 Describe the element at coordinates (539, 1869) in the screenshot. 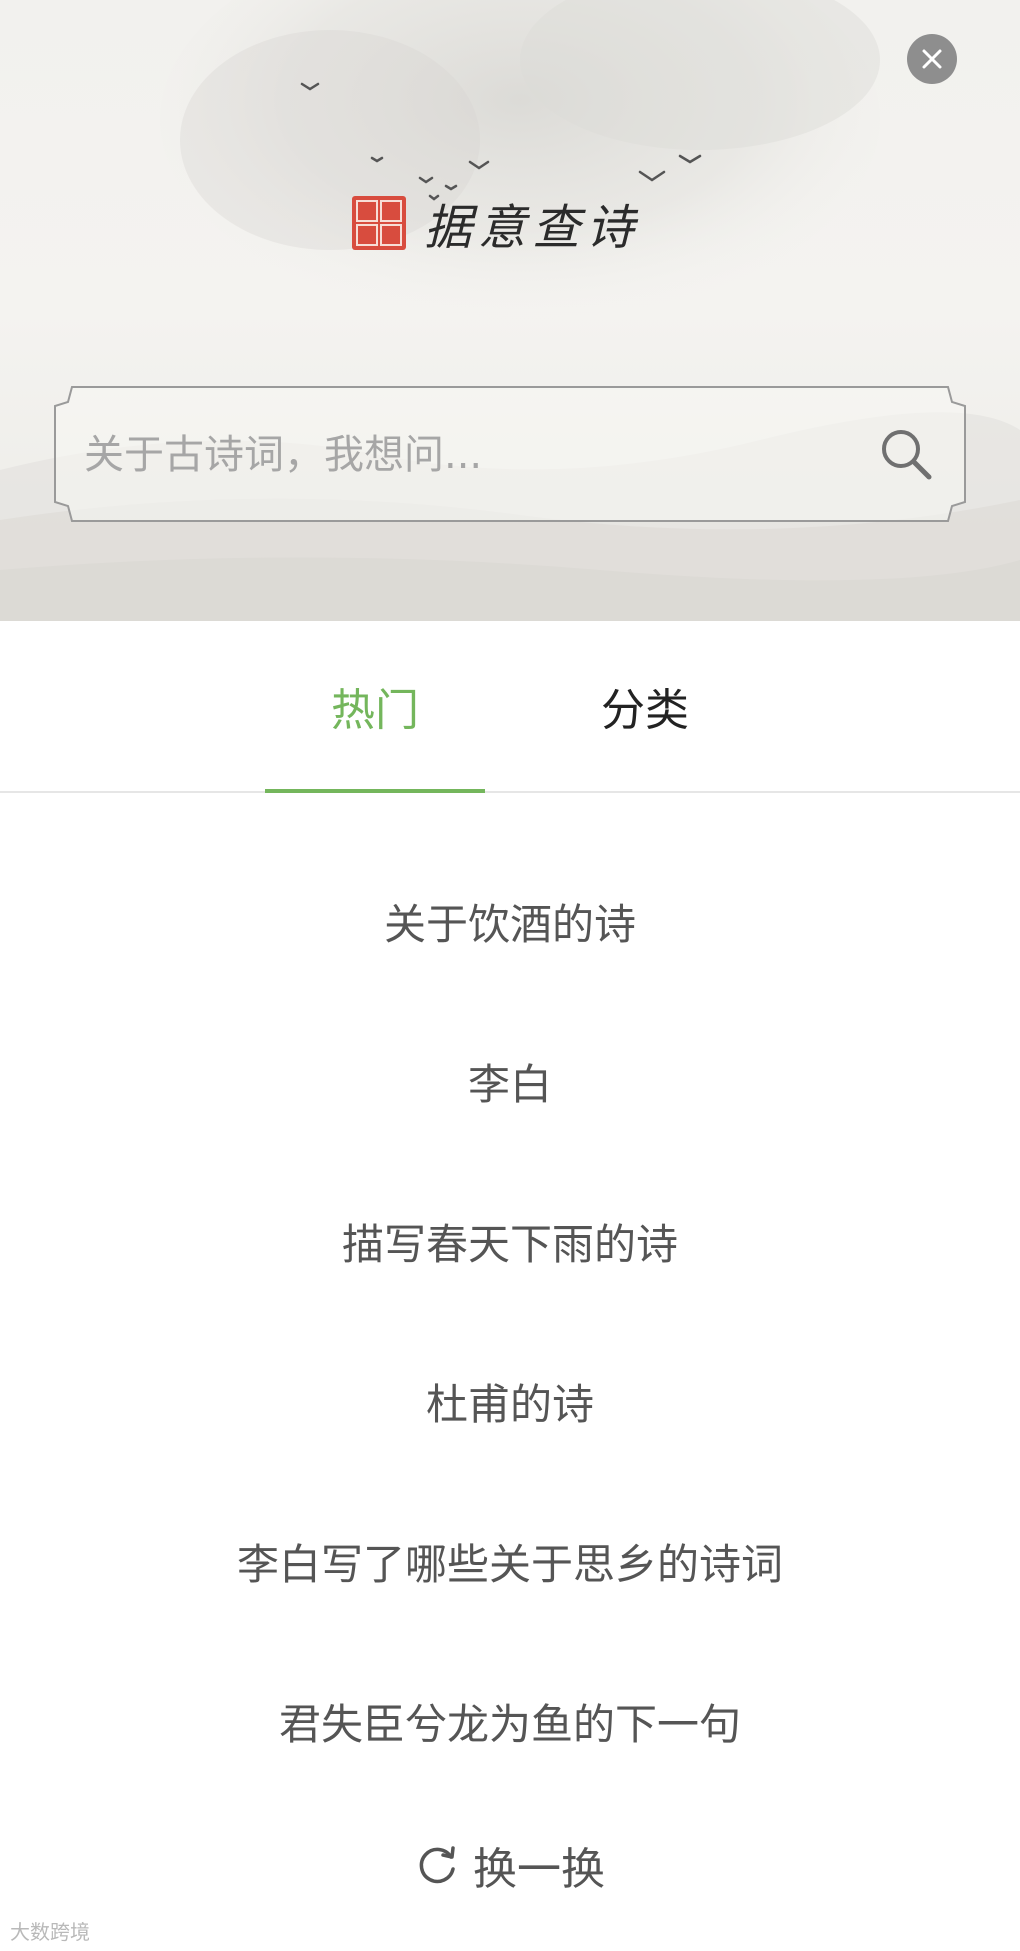

I see `refresh-label: 换一换` at that location.